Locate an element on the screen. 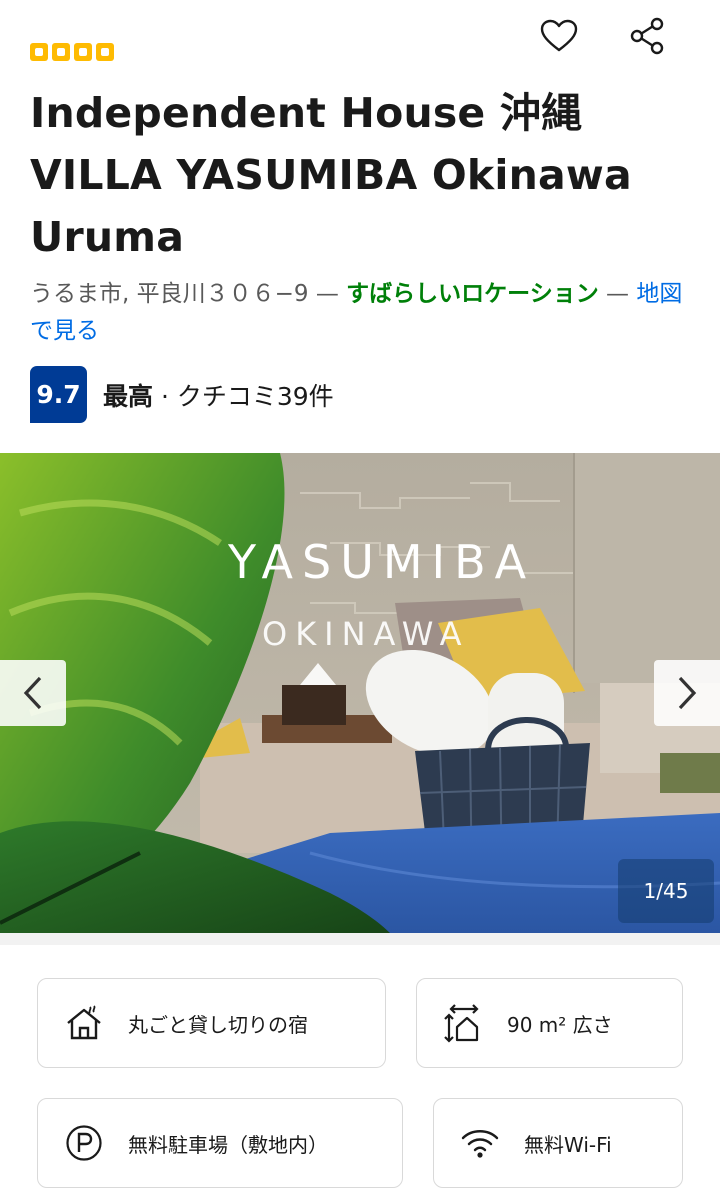 The height and width of the screenshot is (1202, 720). wifi-icon is located at coordinates (480, 1143).